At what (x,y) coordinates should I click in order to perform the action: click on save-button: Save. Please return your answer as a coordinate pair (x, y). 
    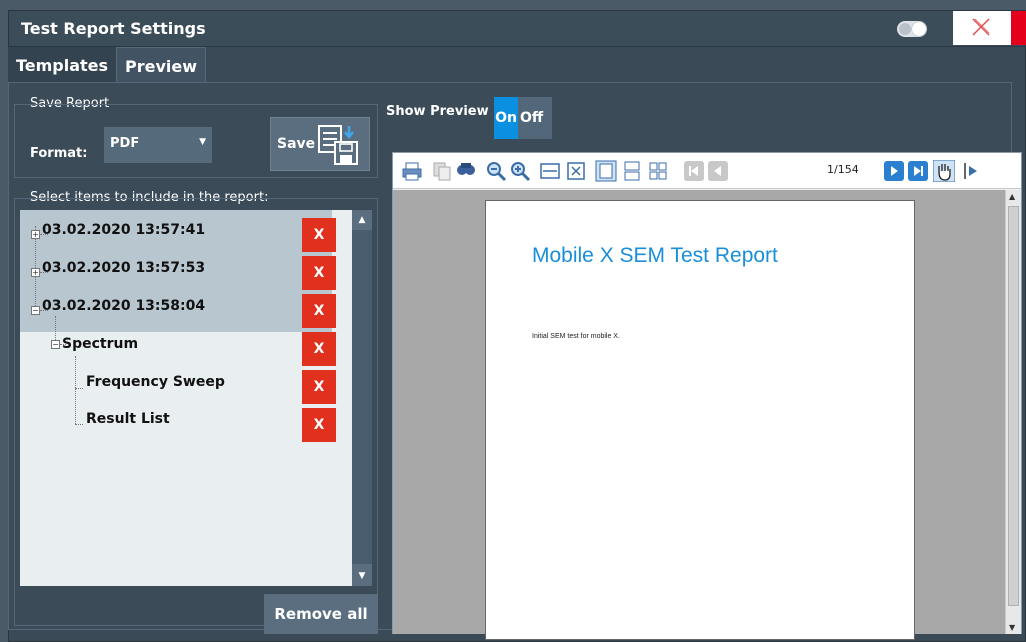
    Looking at the image, I should click on (320, 144).